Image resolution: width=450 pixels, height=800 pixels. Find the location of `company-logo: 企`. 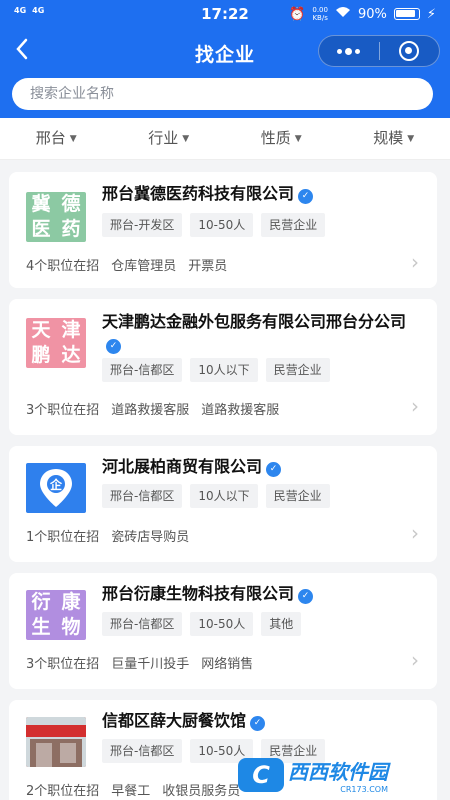

company-logo: 企 is located at coordinates (56, 488).